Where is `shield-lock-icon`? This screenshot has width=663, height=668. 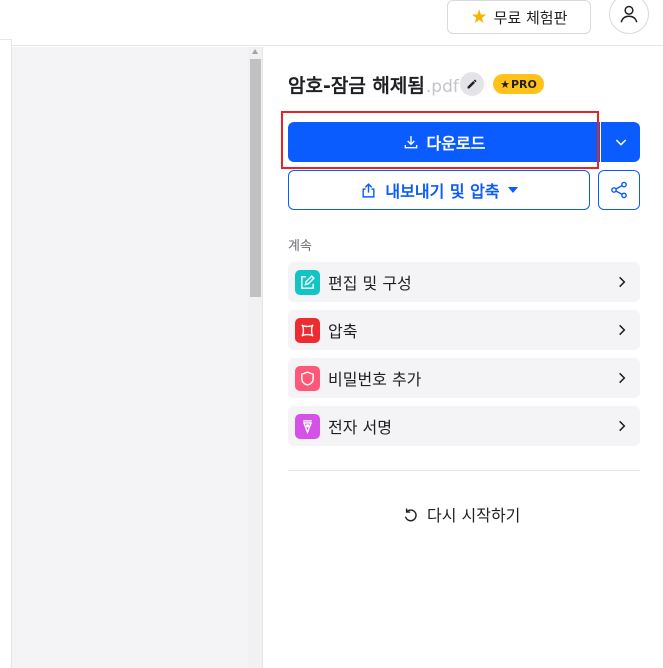
shield-lock-icon is located at coordinates (307, 378).